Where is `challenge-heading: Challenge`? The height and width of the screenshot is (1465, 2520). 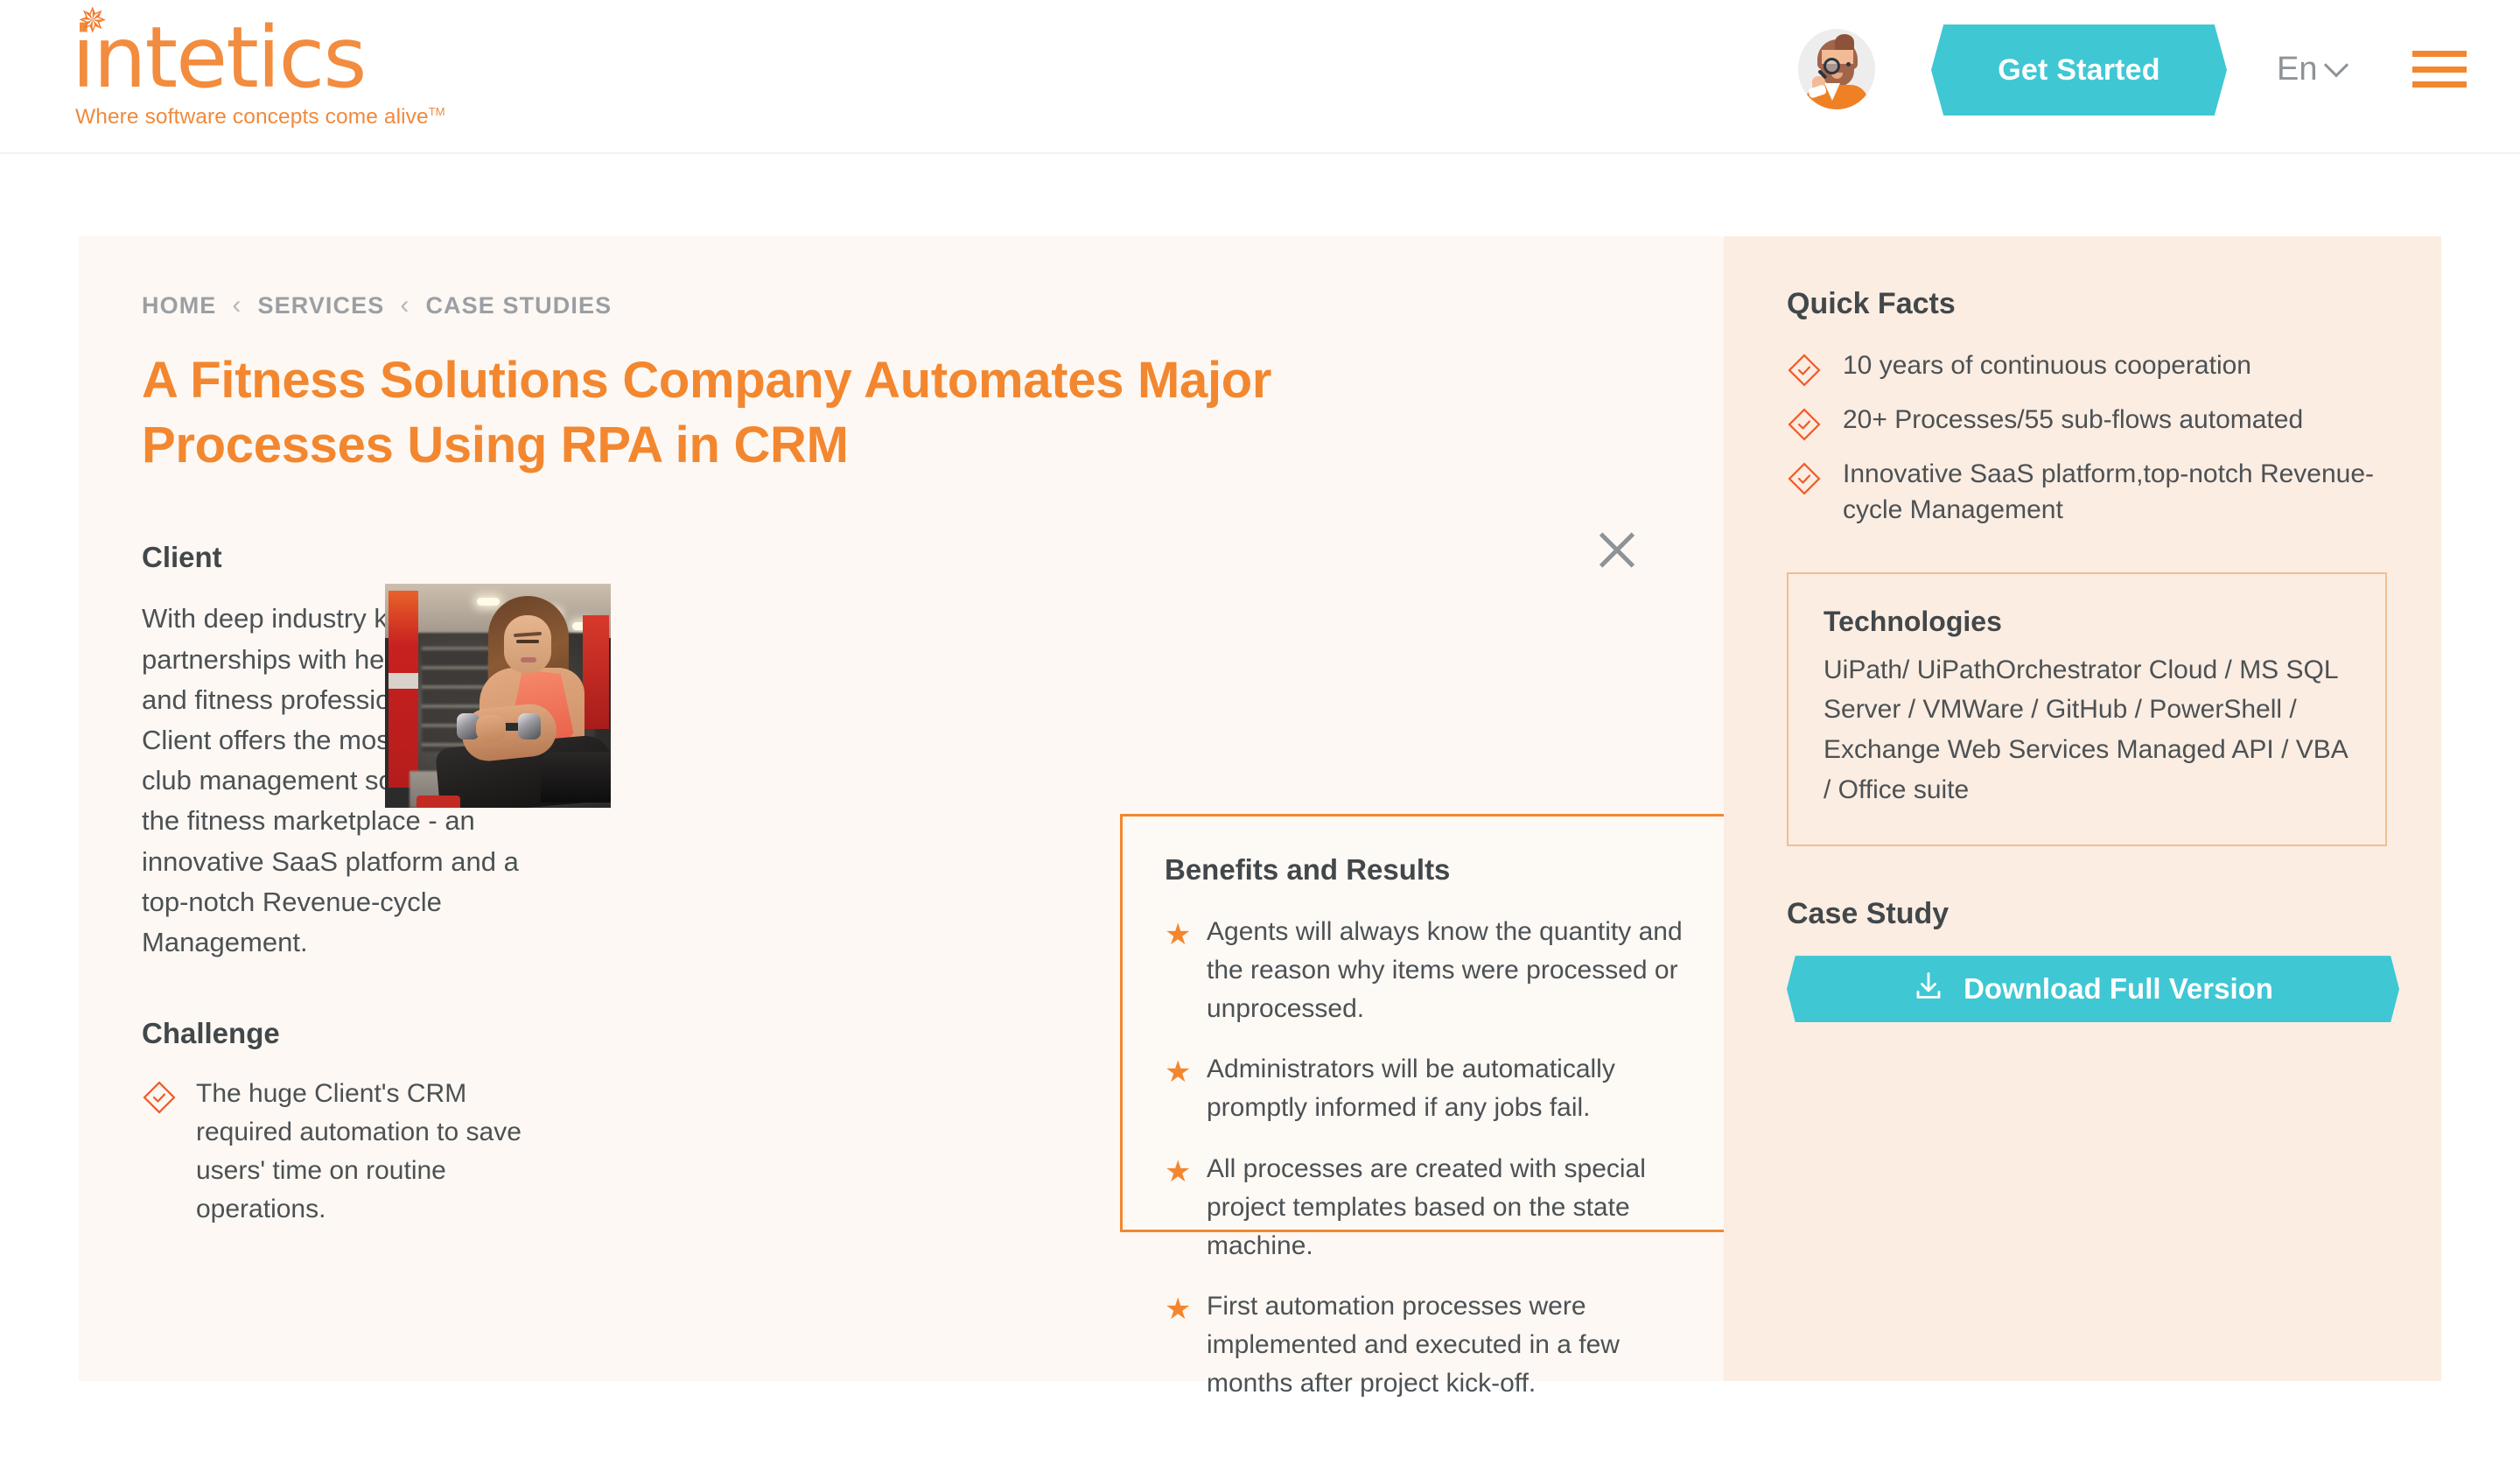 challenge-heading: Challenge is located at coordinates (211, 1033).